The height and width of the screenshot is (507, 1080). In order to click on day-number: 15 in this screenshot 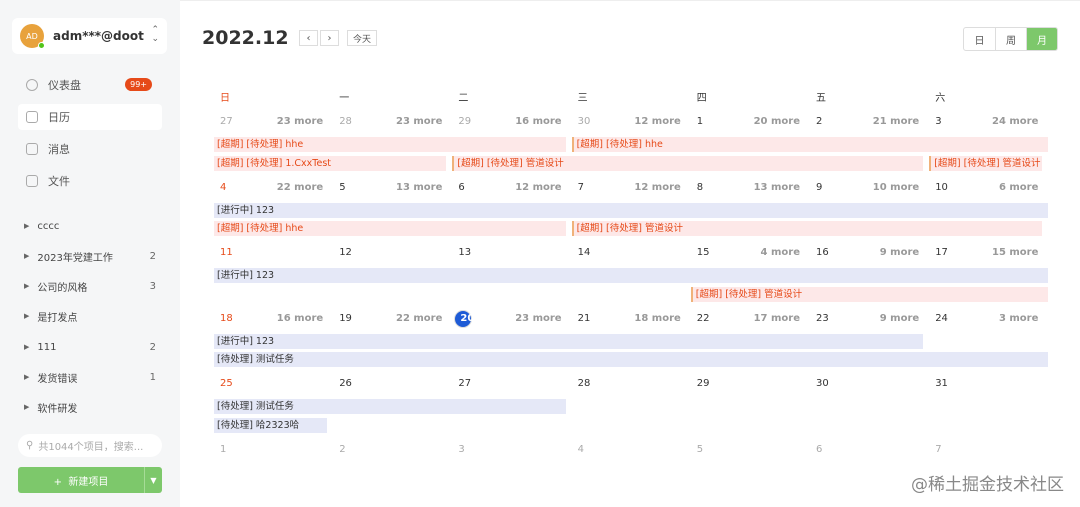, I will do `click(703, 252)`.